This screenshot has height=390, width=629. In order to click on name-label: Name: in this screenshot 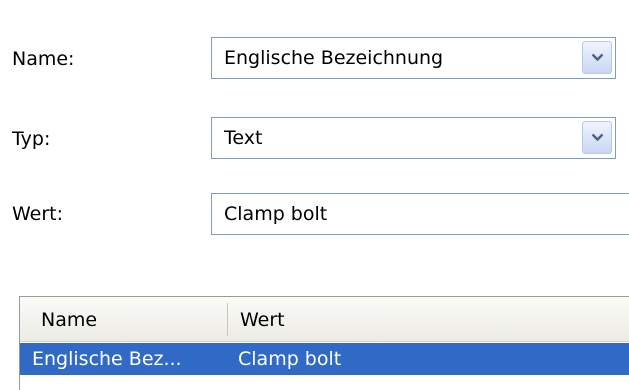, I will do `click(43, 59)`.